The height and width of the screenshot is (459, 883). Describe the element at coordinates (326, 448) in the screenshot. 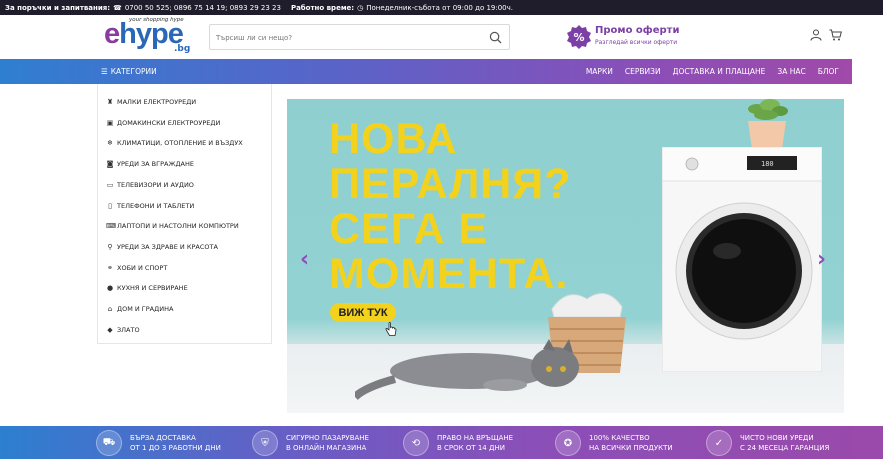

I see `feature-line-2: В ОНЛАЙН МАГАЗИНА` at that location.